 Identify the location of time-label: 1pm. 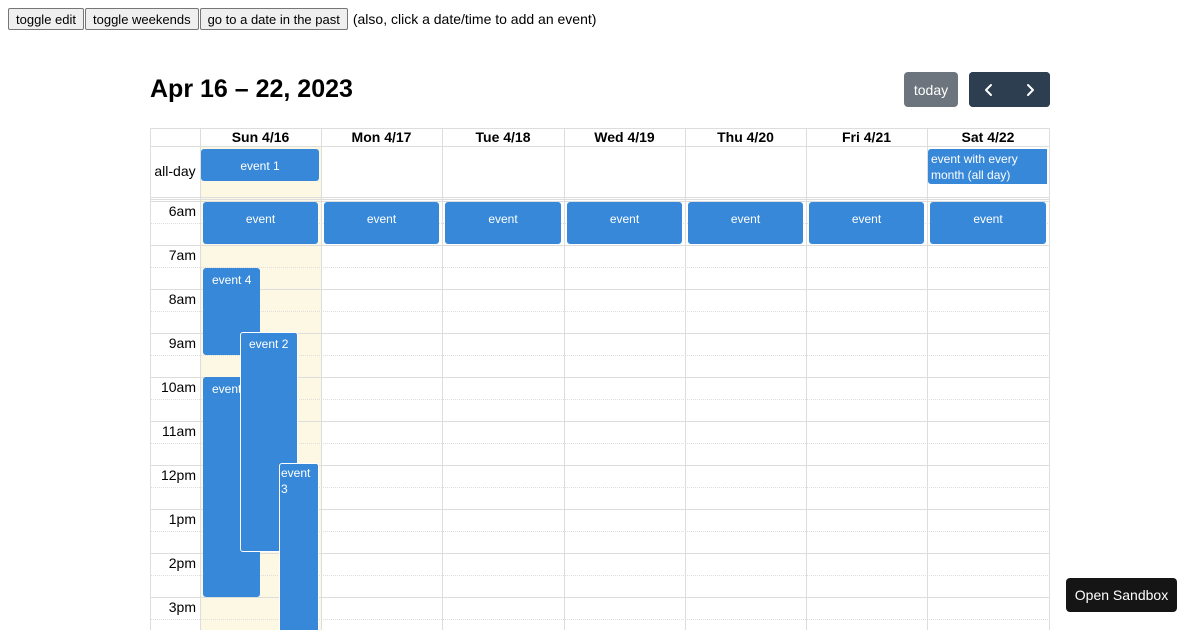
(182, 519).